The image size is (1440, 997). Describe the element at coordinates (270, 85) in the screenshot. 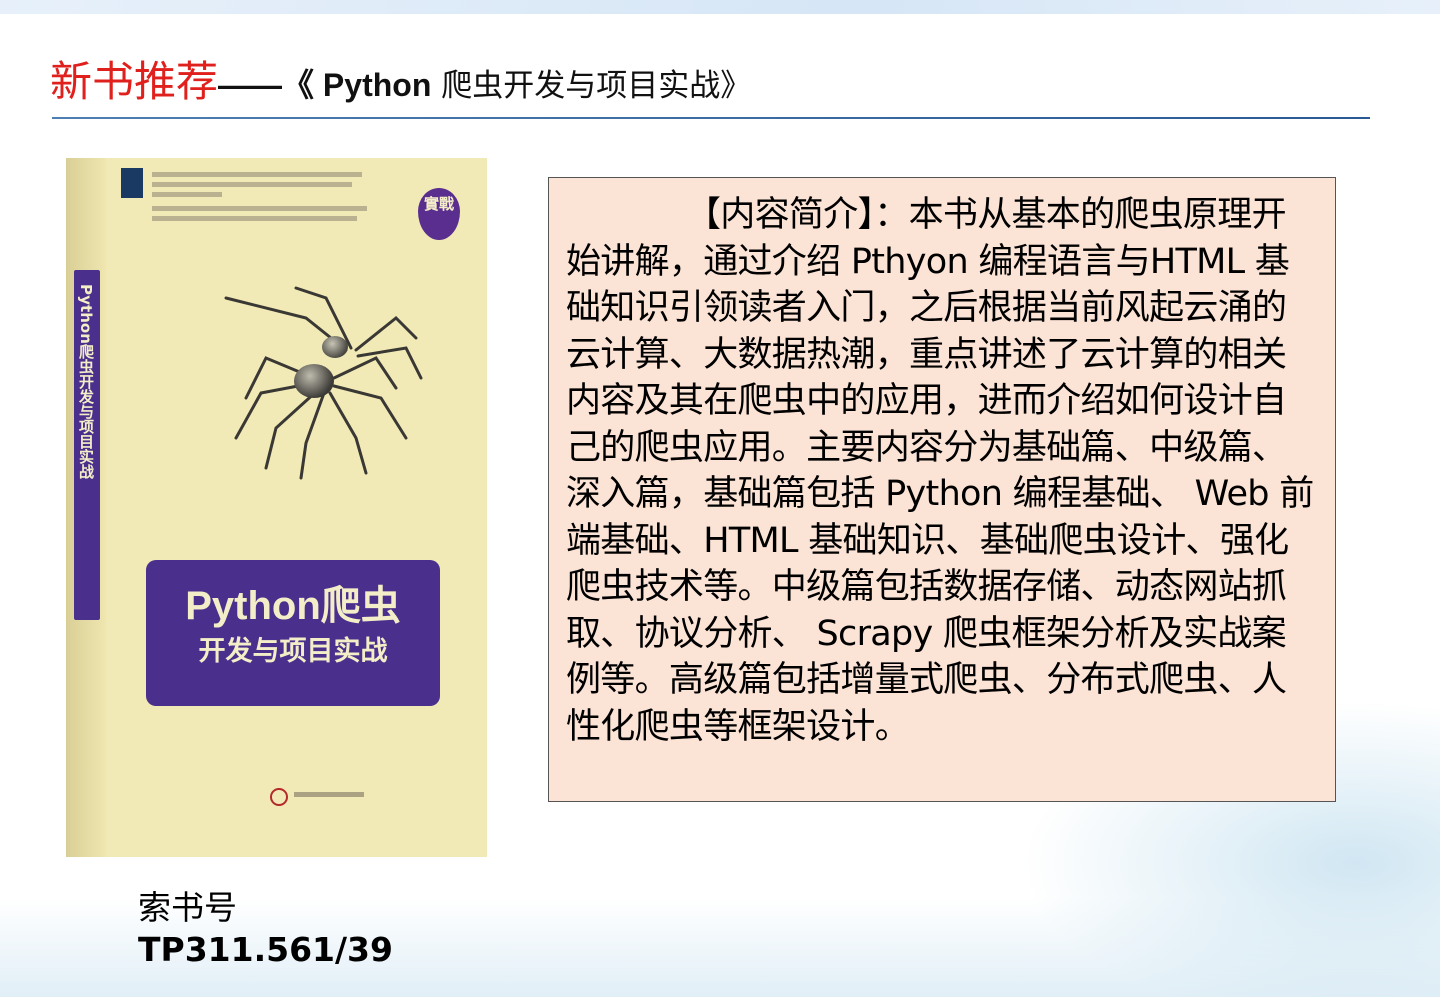

I see `title-dash: ——《` at that location.